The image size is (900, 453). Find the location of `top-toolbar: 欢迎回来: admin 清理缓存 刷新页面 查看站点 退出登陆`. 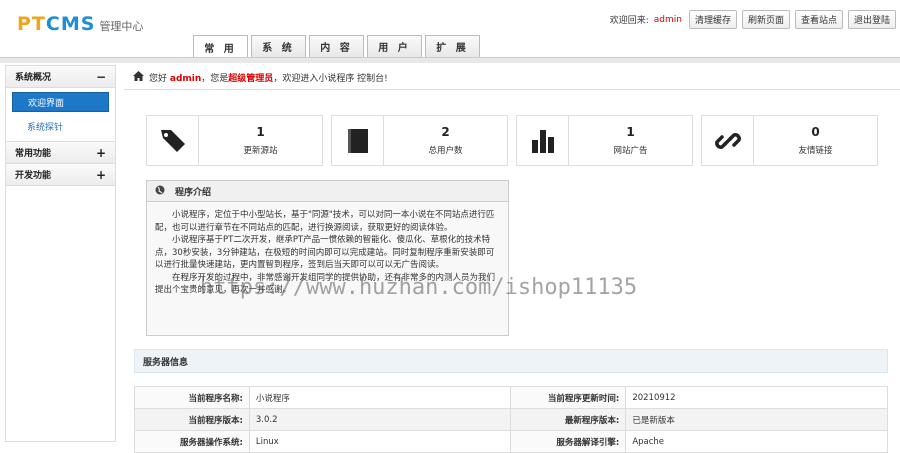

top-toolbar: 欢迎回来: admin 清理缓存 刷新页面 查看站点 退出登陆 is located at coordinates (753, 19).